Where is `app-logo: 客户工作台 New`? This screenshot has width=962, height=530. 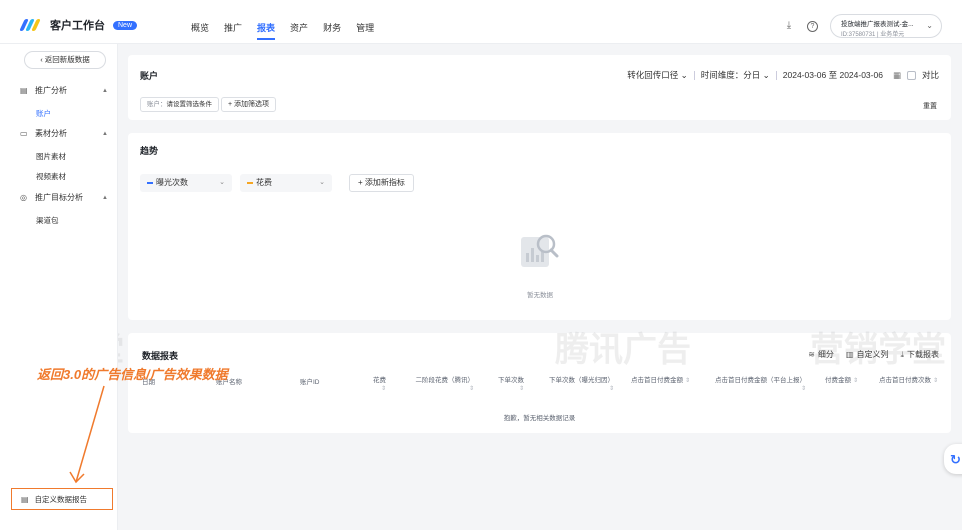
app-logo: 客户工作台 New is located at coordinates (78, 25).